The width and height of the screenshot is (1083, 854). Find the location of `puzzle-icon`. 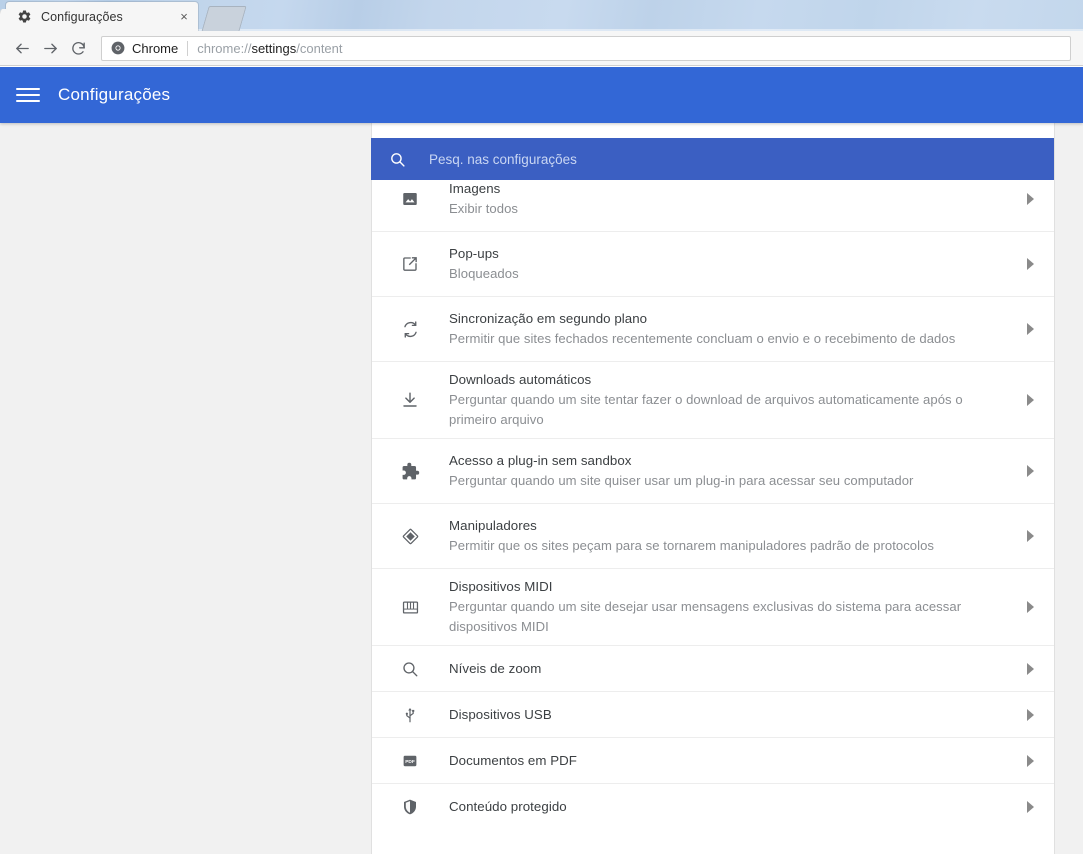

puzzle-icon is located at coordinates (410, 471).